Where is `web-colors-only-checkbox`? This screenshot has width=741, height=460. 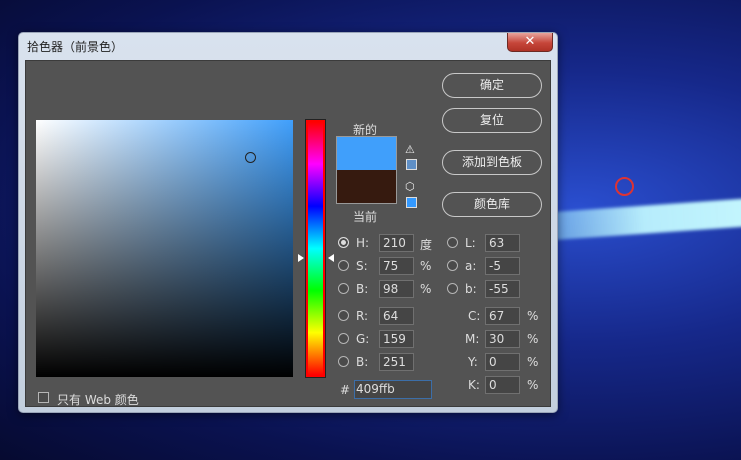 web-colors-only-checkbox is located at coordinates (43, 397).